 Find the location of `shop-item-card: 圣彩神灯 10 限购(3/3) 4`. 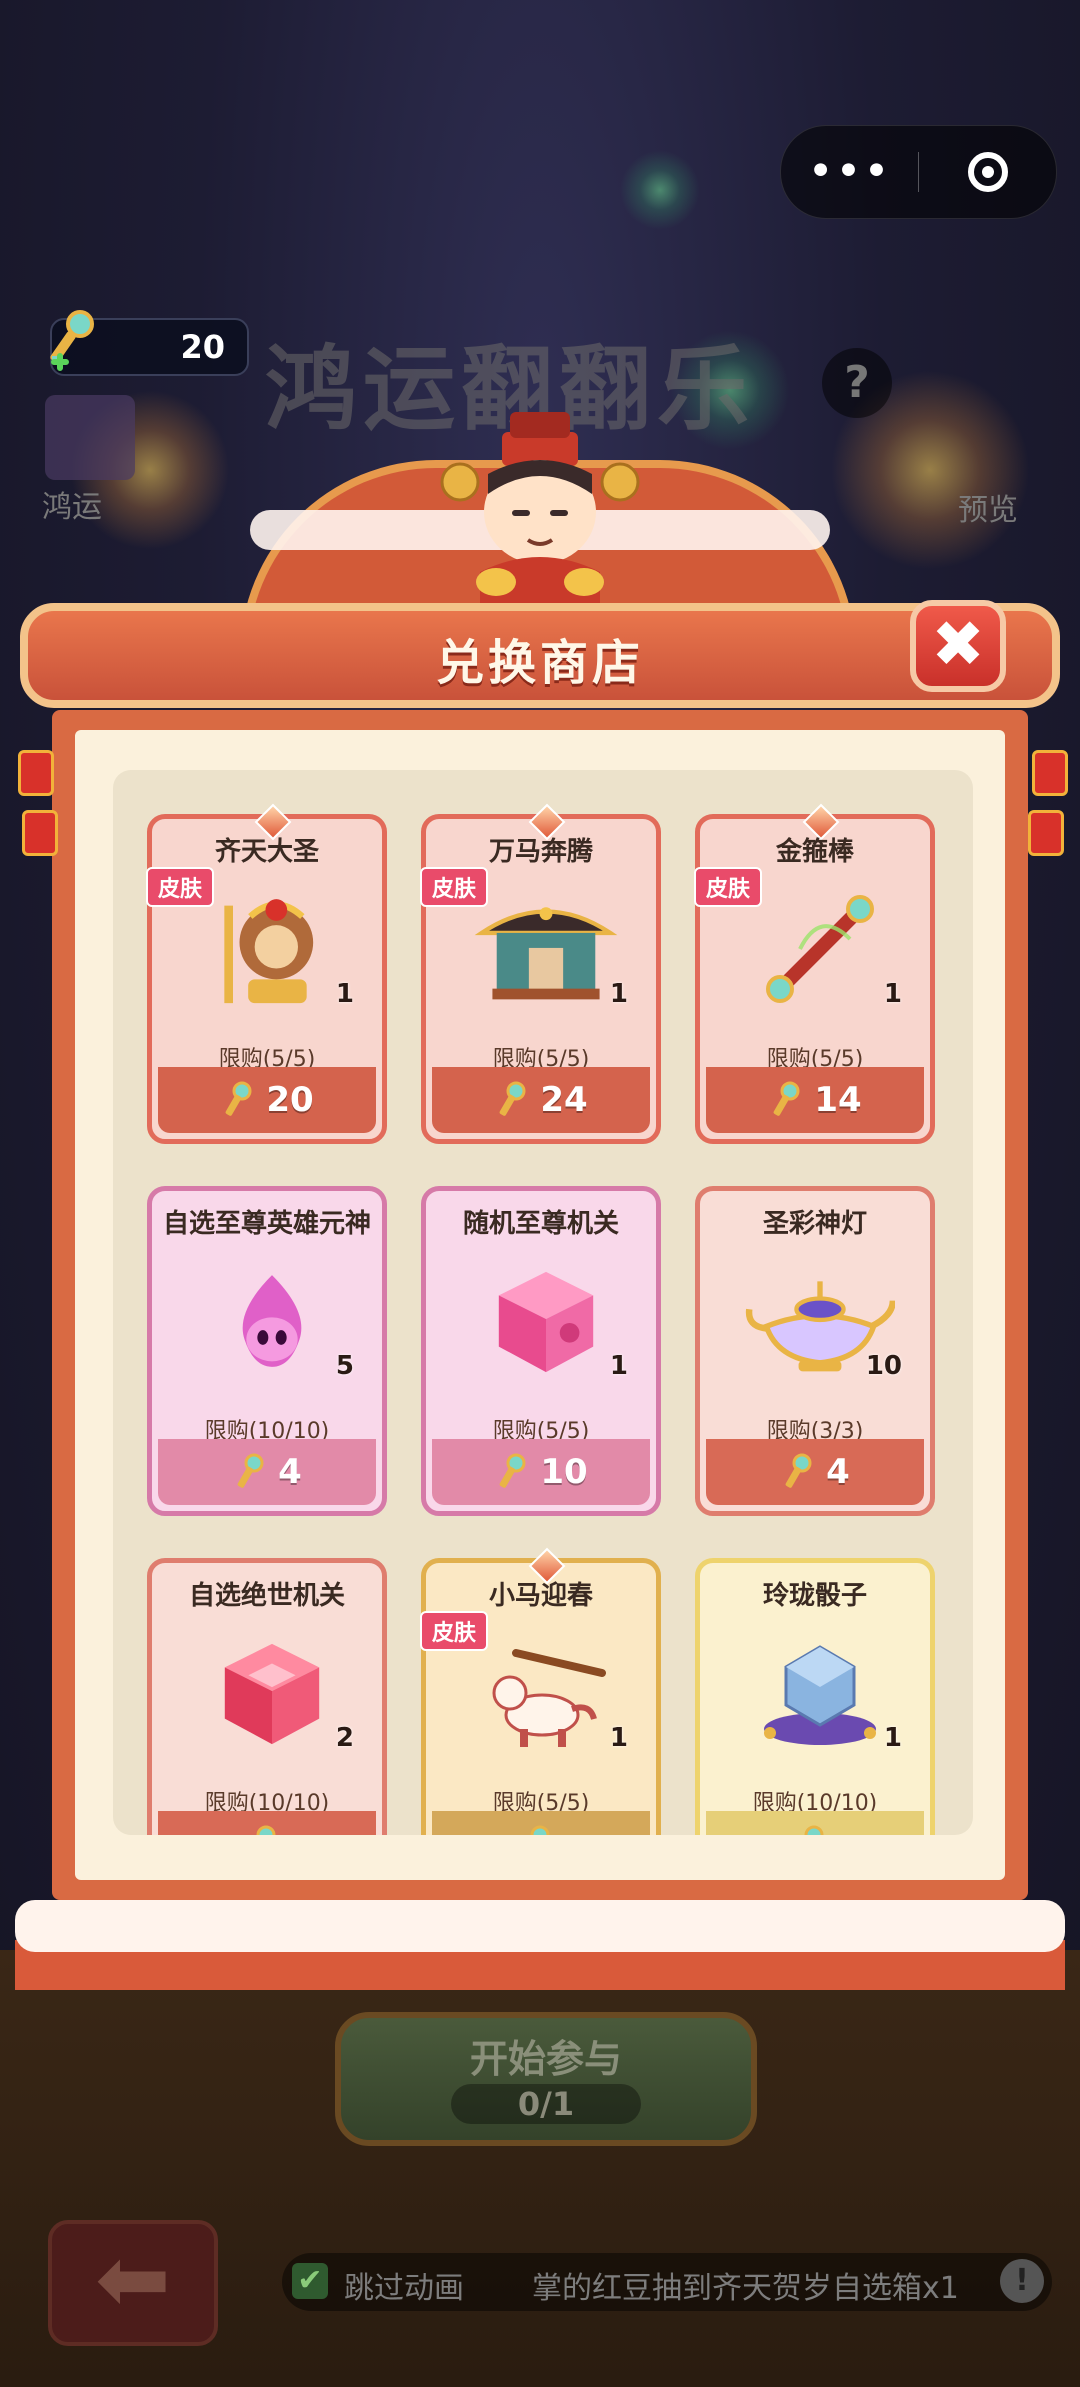

shop-item-card: 圣彩神灯 10 限购(3/3) 4 is located at coordinates (815, 1351).